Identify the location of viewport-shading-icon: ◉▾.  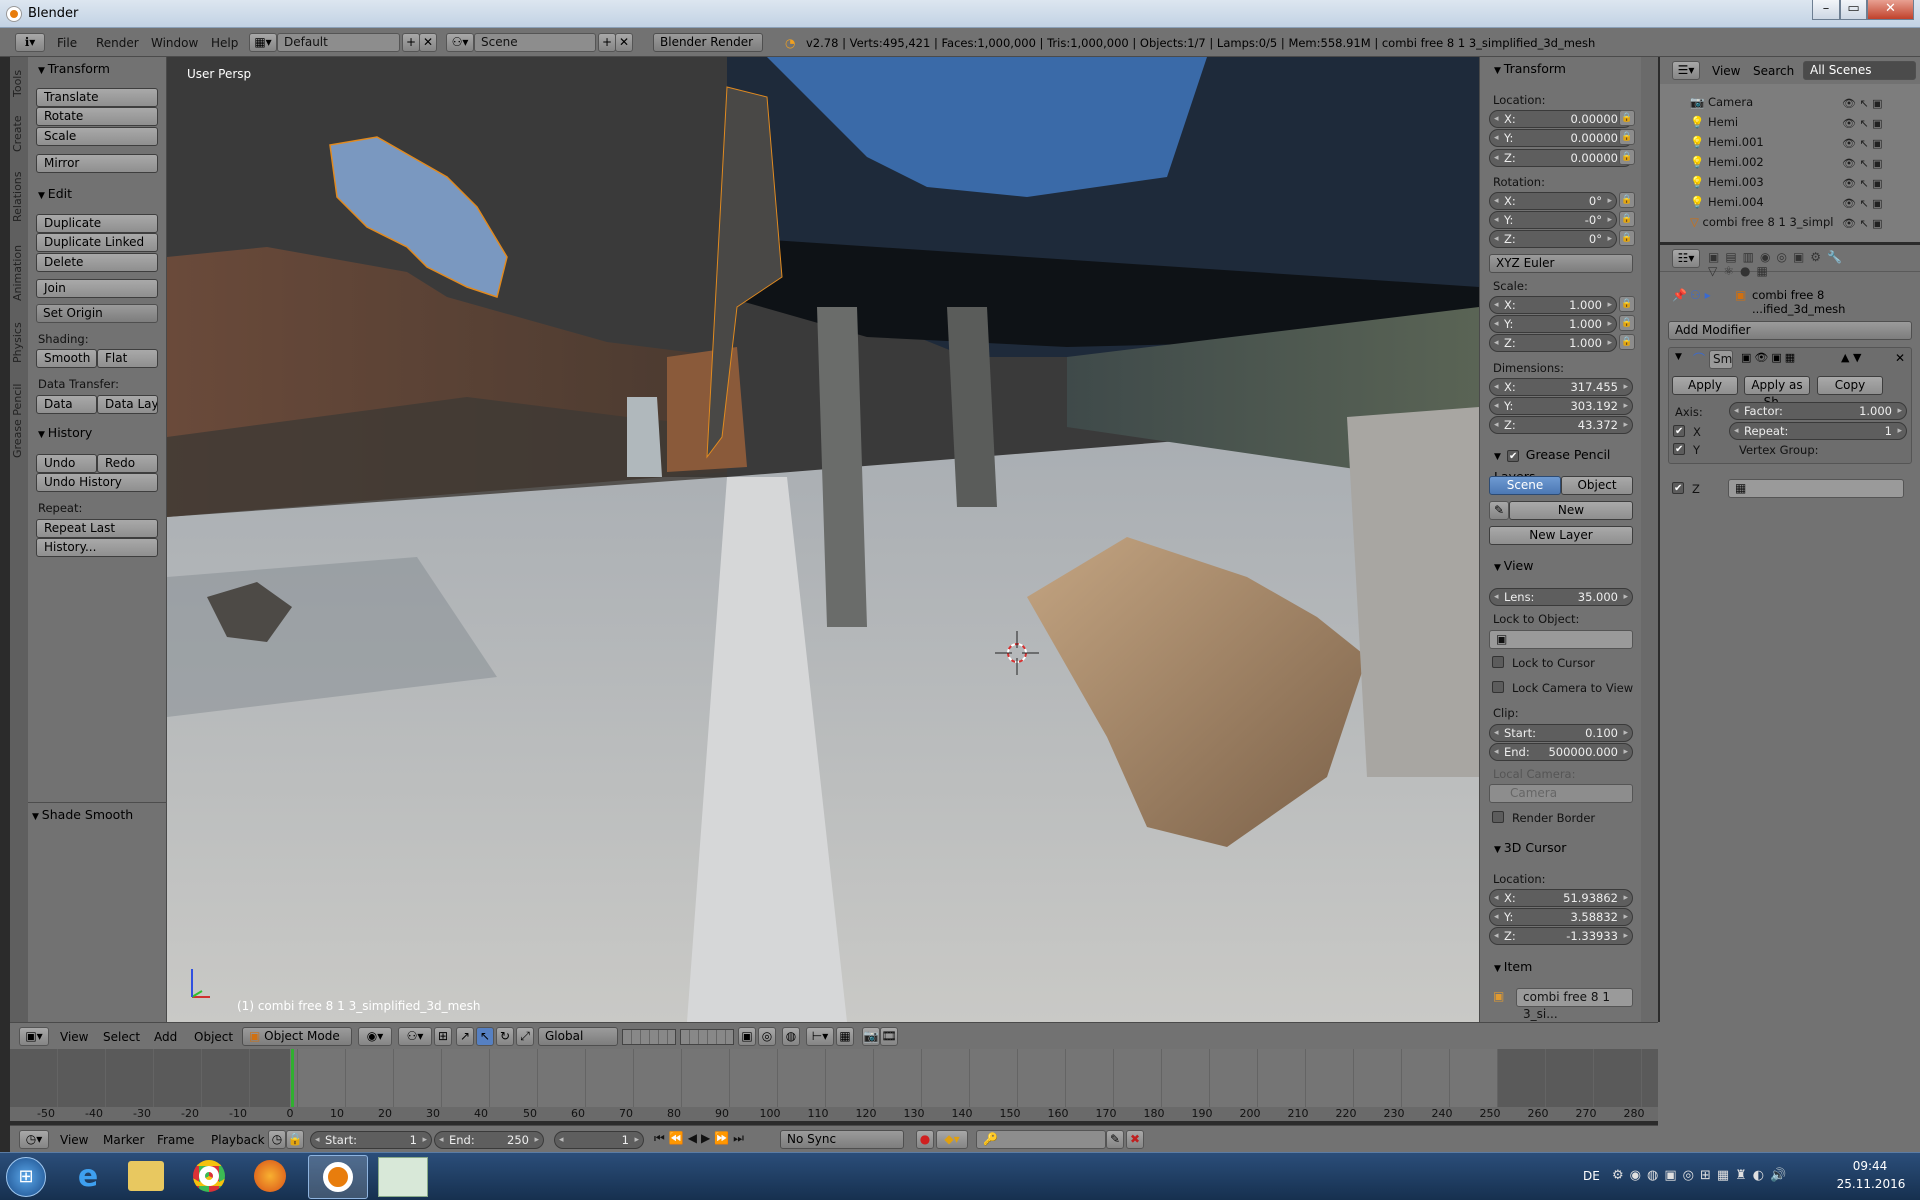
(375, 1036).